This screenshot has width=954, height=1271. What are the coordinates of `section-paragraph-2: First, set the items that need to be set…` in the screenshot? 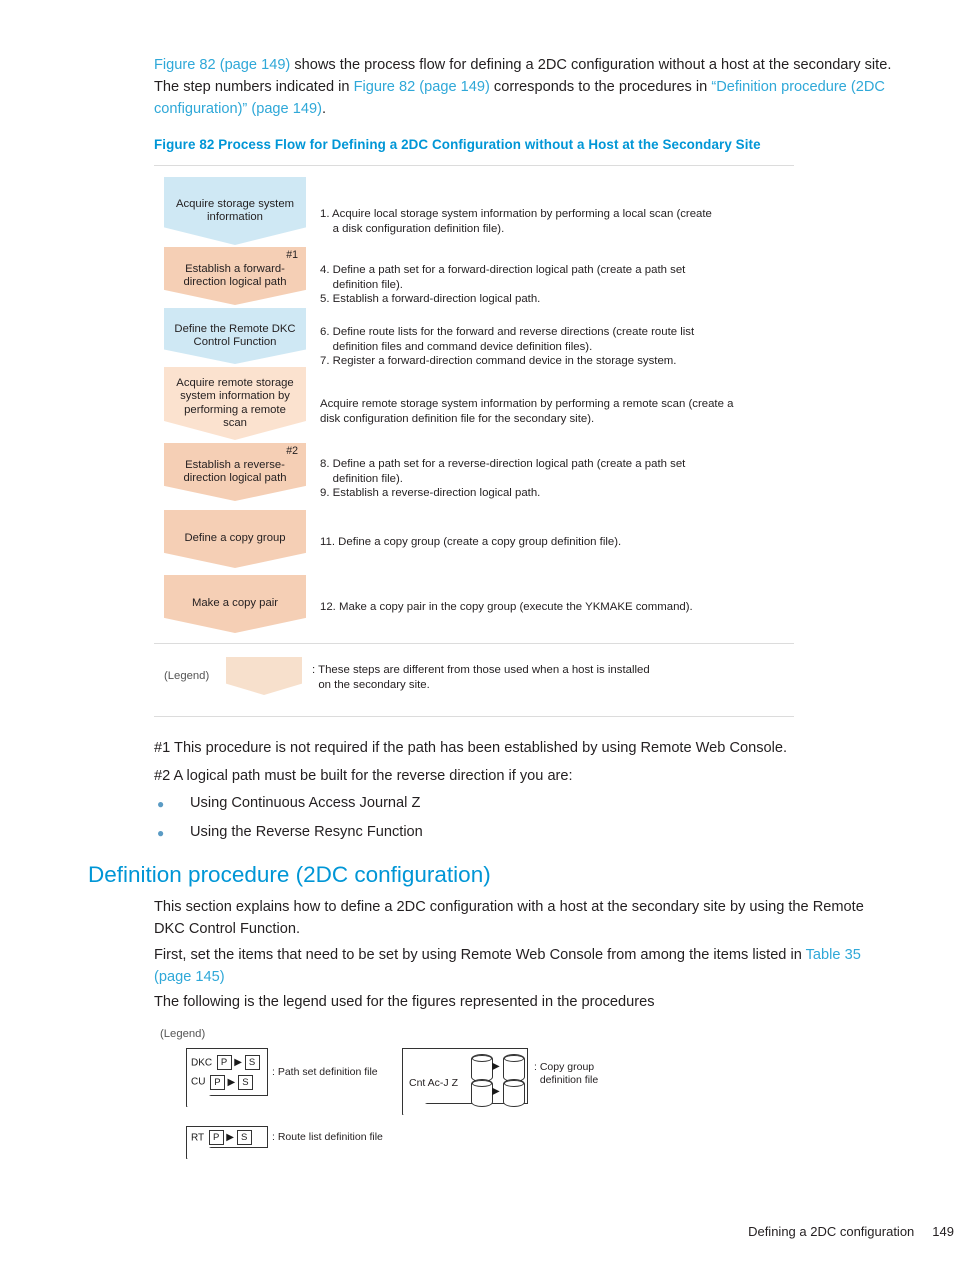 It's located at (525, 966).